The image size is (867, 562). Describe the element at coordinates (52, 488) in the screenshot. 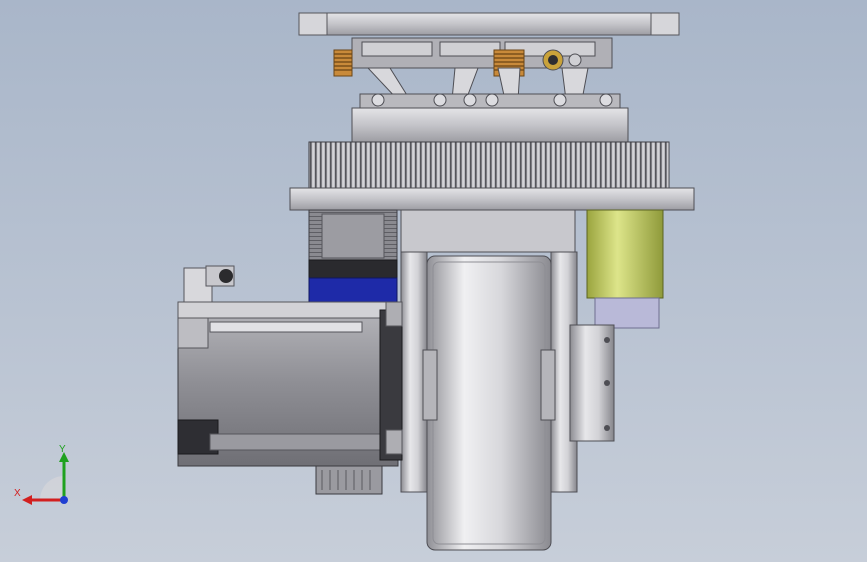

I see `triad-plane` at that location.